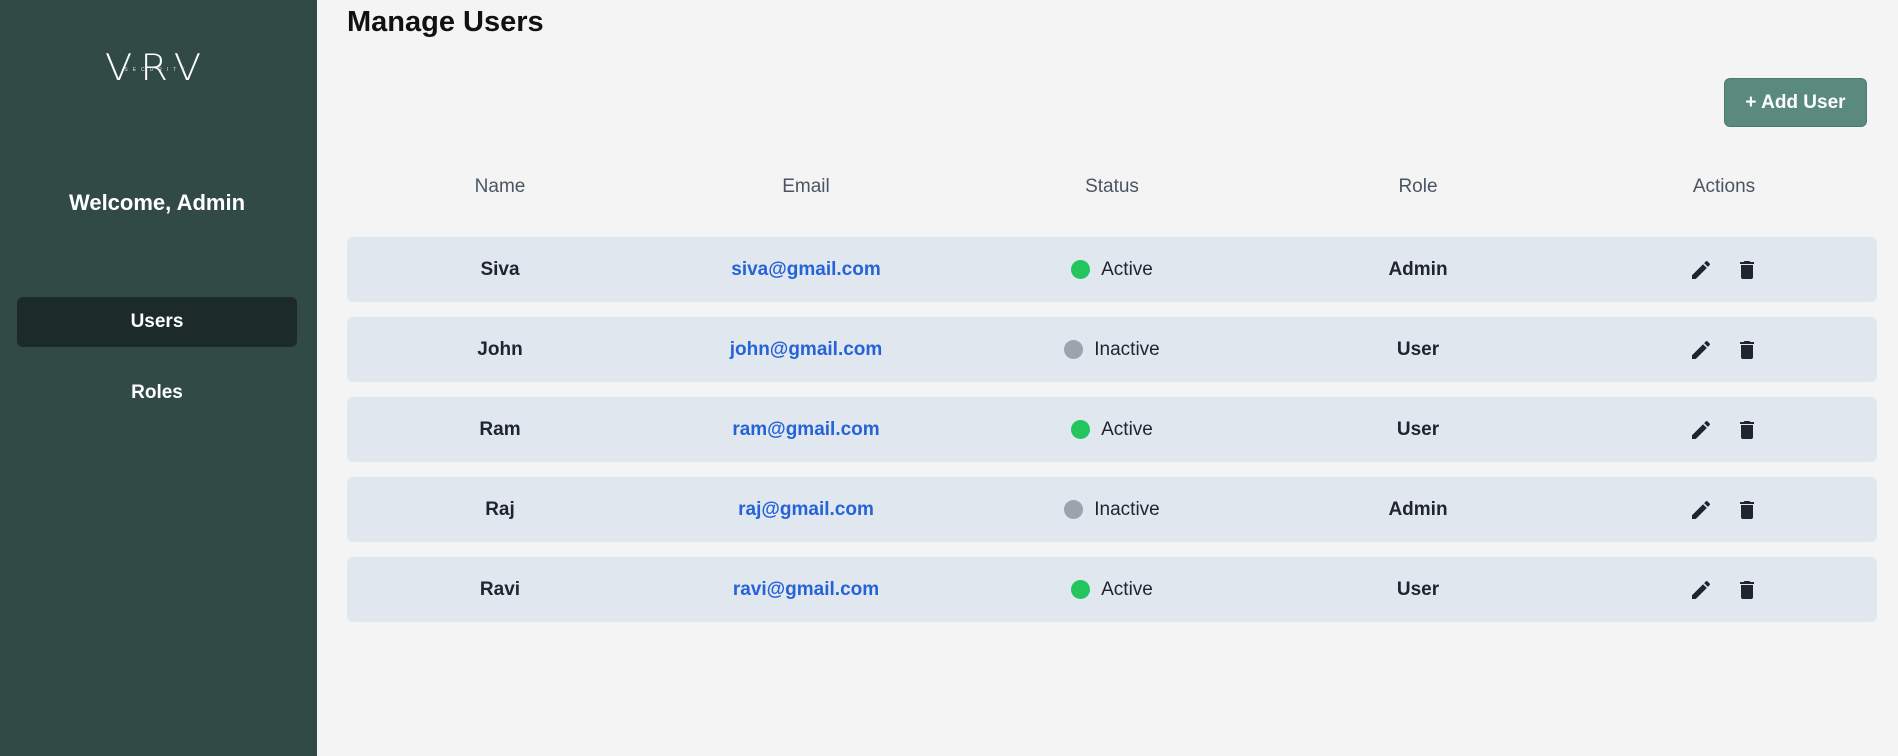 Image resolution: width=1898 pixels, height=756 pixels. Describe the element at coordinates (806, 589) in the screenshot. I see `user-email-link: ravi@gmail.com` at that location.